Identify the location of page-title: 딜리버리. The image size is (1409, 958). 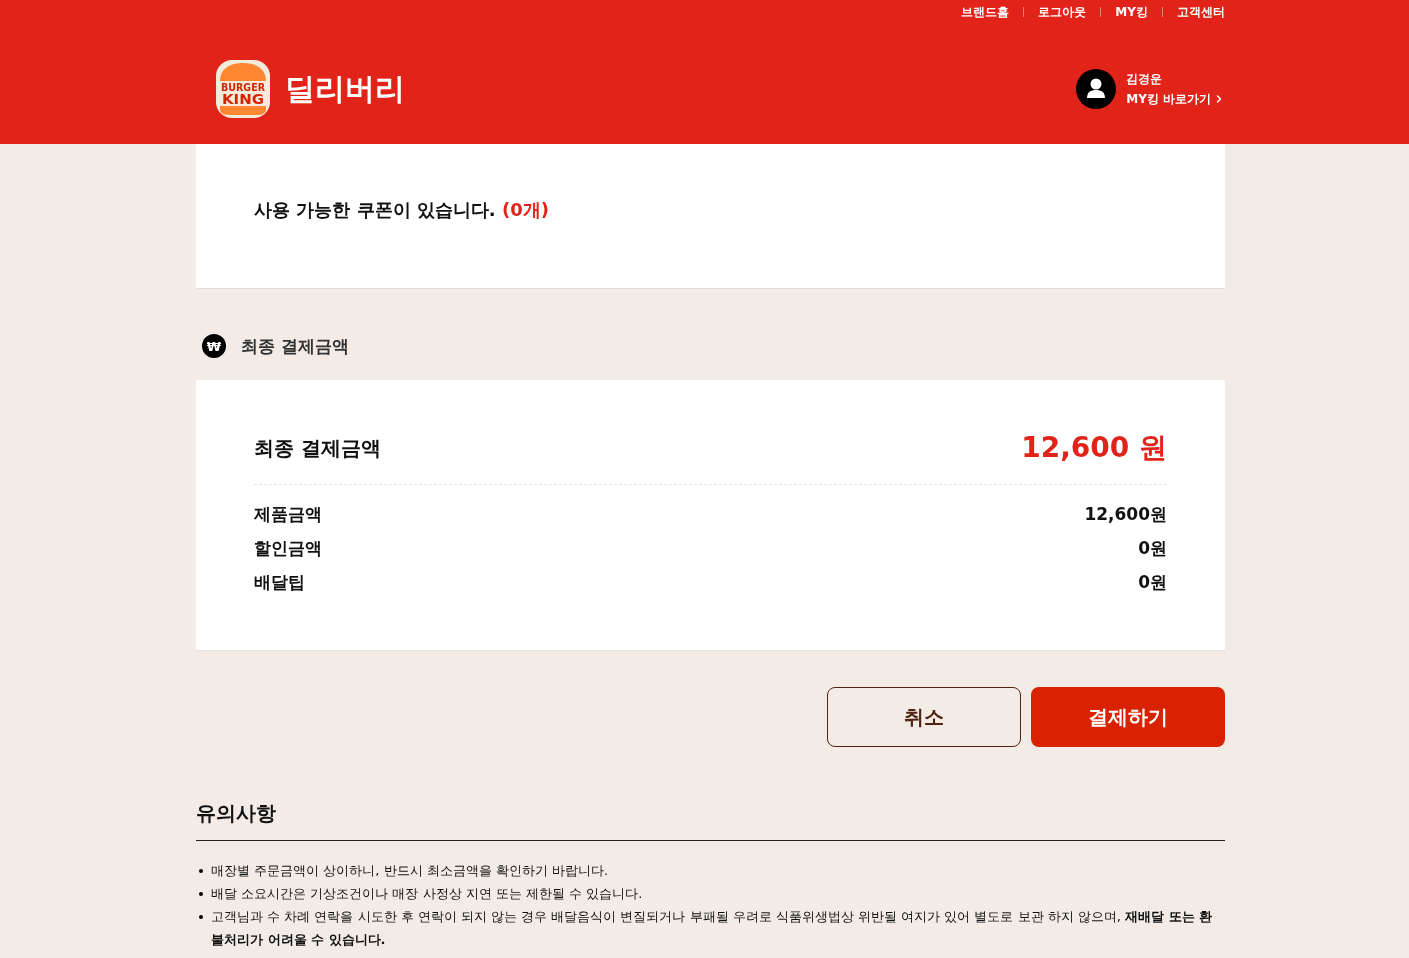
(345, 89).